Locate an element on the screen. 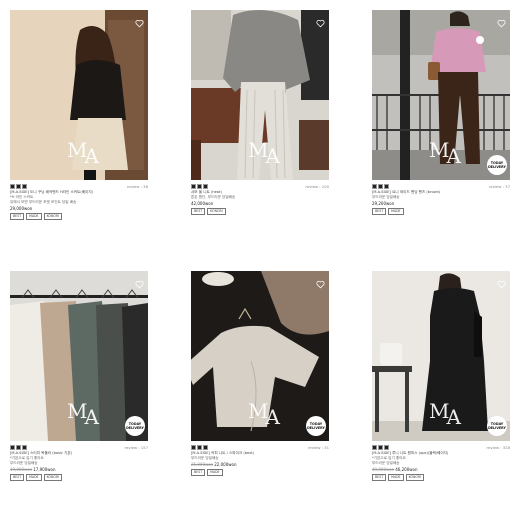 Image resolution: width=518 pixels, height=506 pixels. review-count: review : 100 is located at coordinates (317, 186).